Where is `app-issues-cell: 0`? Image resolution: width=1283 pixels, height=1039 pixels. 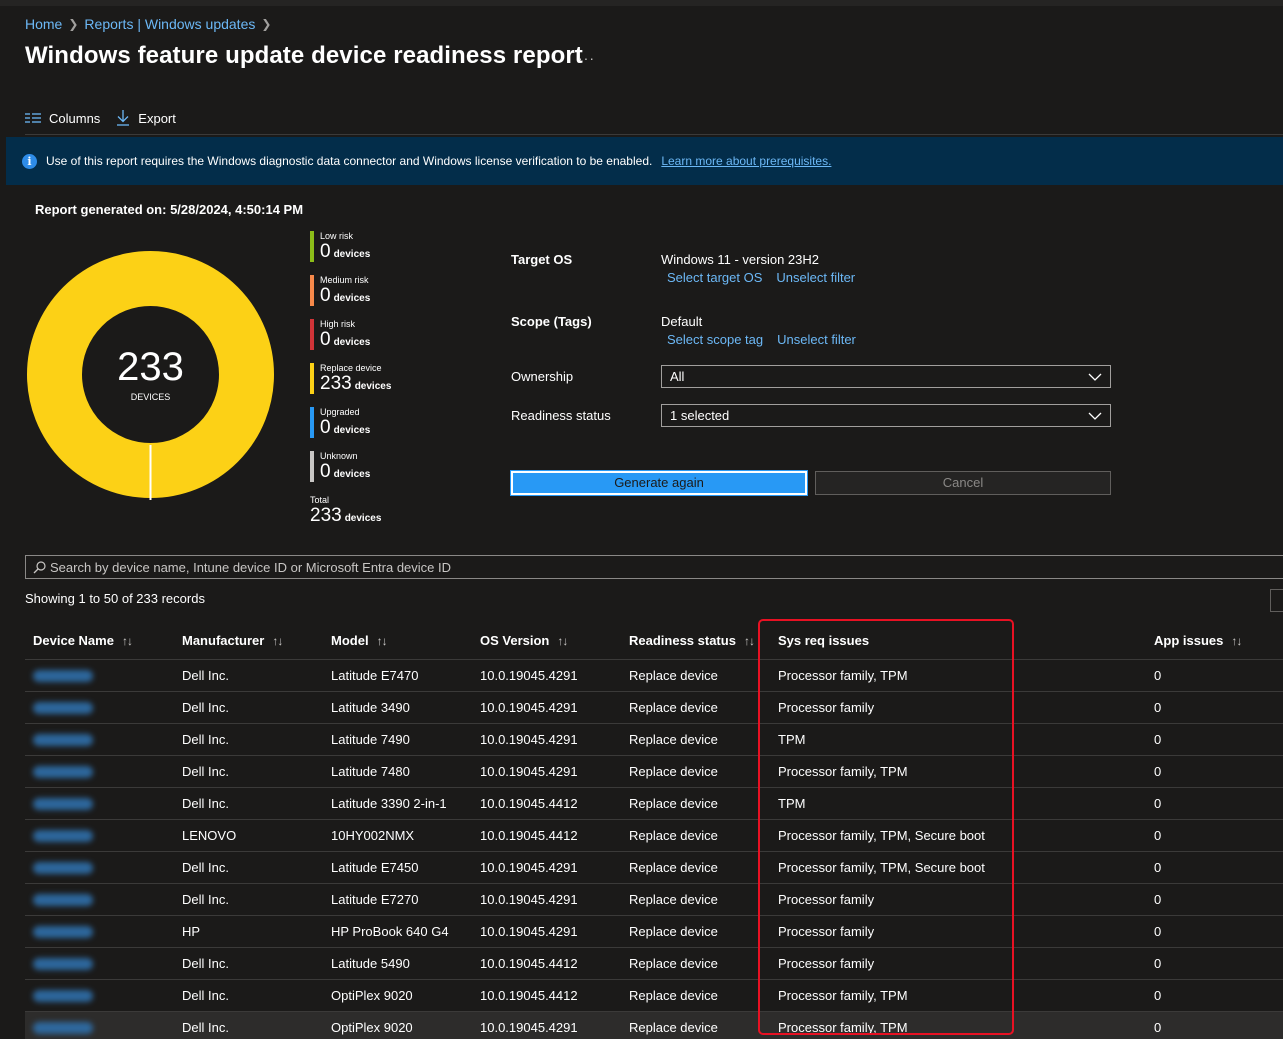
app-issues-cell: 0 is located at coordinates (1214, 995).